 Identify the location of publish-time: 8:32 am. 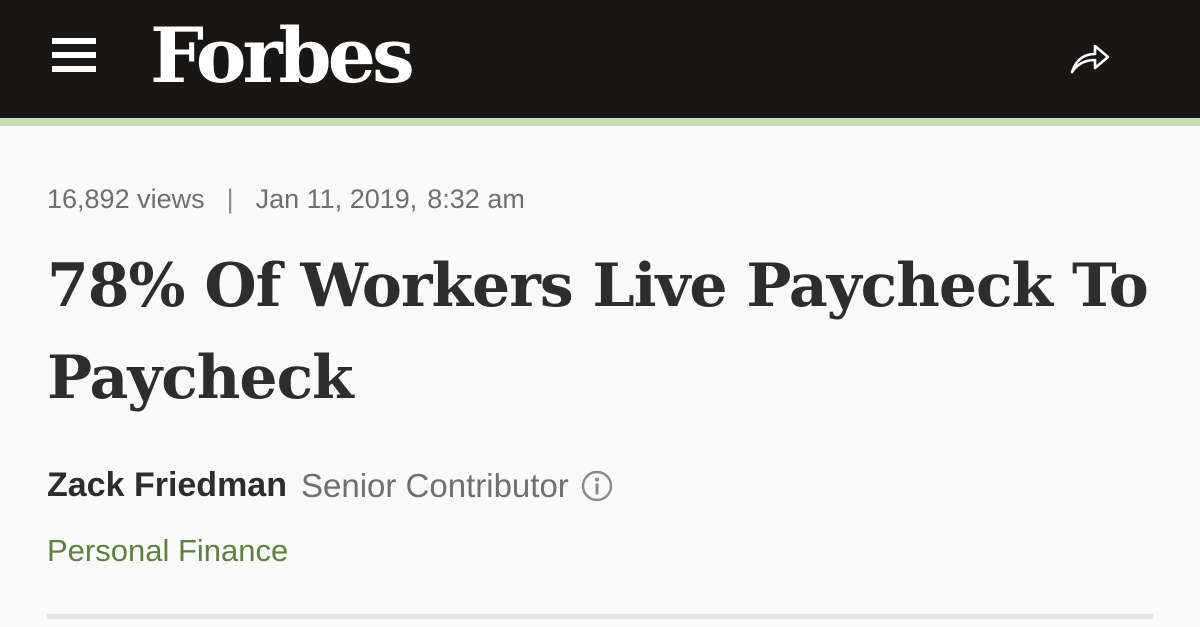
(476, 199).